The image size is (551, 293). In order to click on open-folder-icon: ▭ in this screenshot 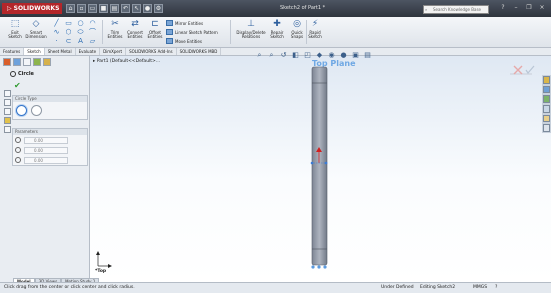, I will do `click(92, 8)`.